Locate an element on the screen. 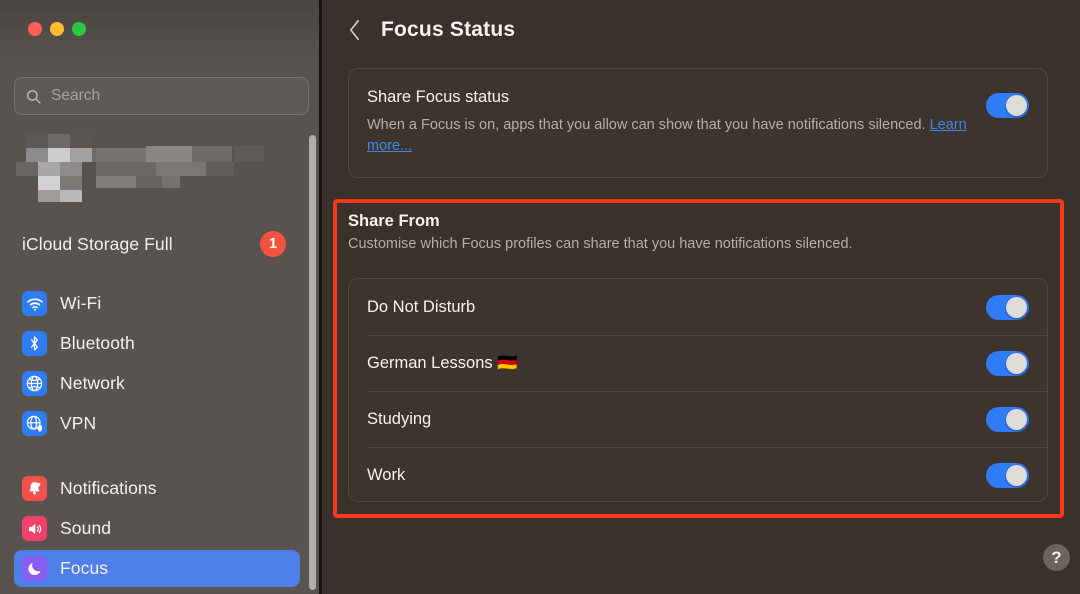  sidebar-item-label: Wi-Fi is located at coordinates (81, 303).